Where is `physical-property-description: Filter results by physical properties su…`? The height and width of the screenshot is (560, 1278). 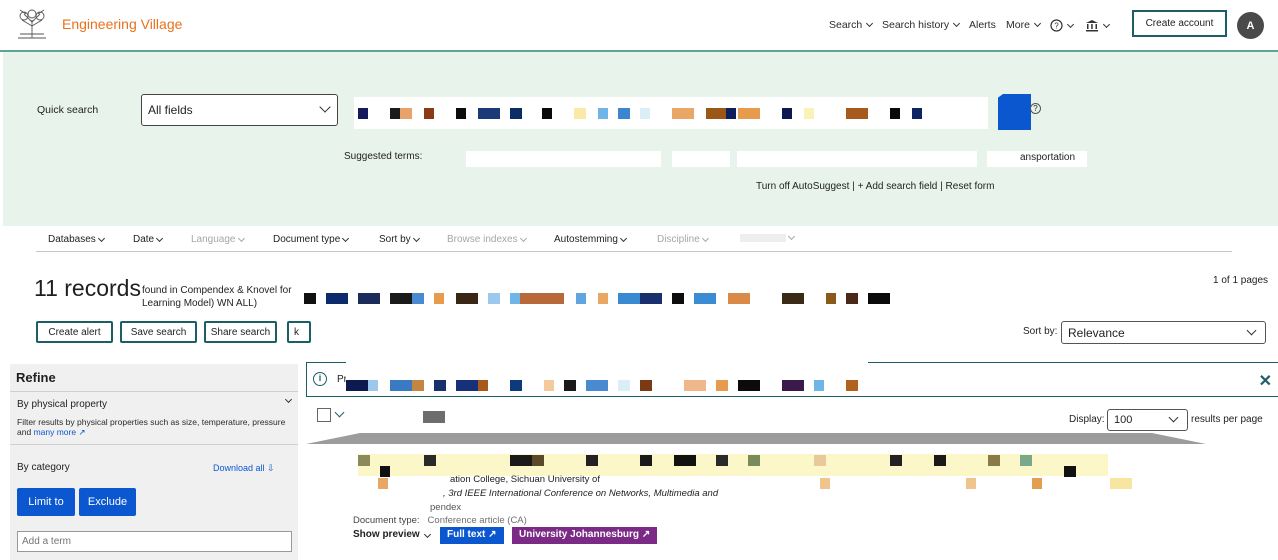
physical-property-description: Filter results by physical properties su… is located at coordinates (157, 427).